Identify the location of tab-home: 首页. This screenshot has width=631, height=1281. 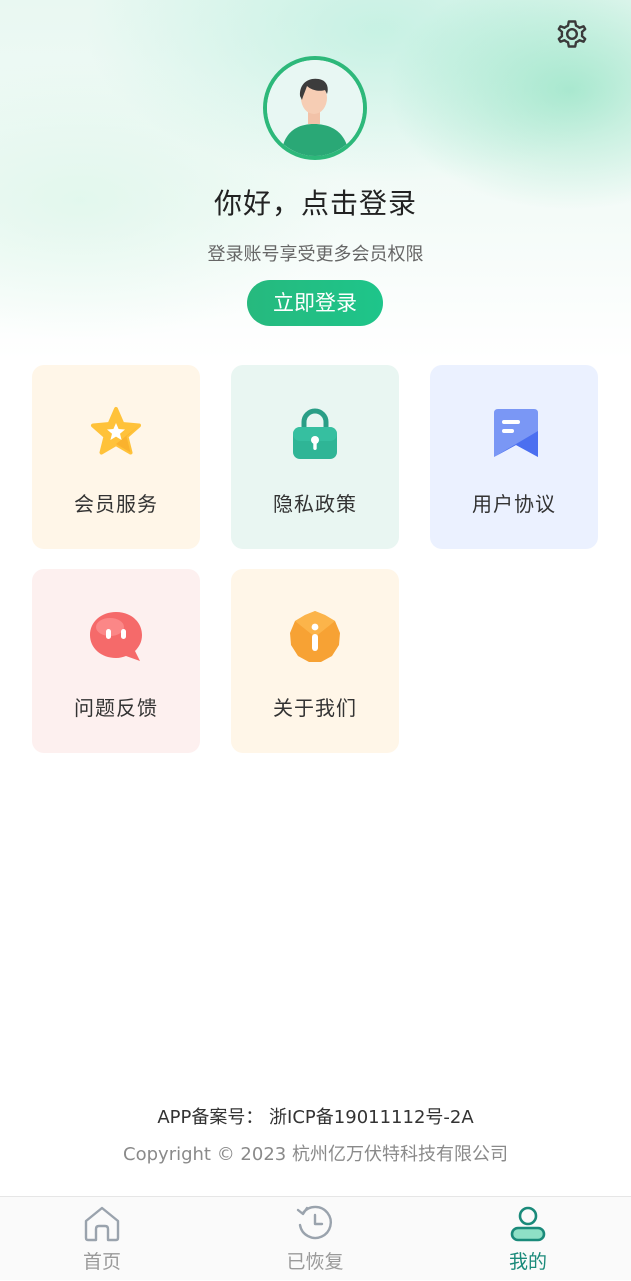
(102, 1239).